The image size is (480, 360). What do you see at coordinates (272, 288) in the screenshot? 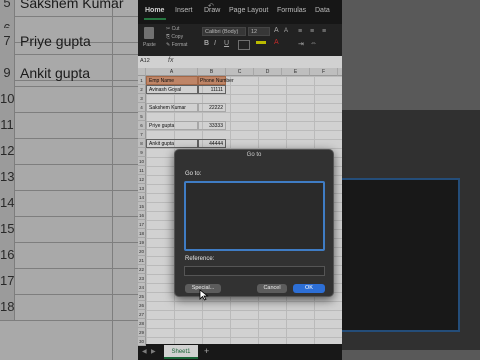
I see `cancel-button: Cancel` at bounding box center [272, 288].